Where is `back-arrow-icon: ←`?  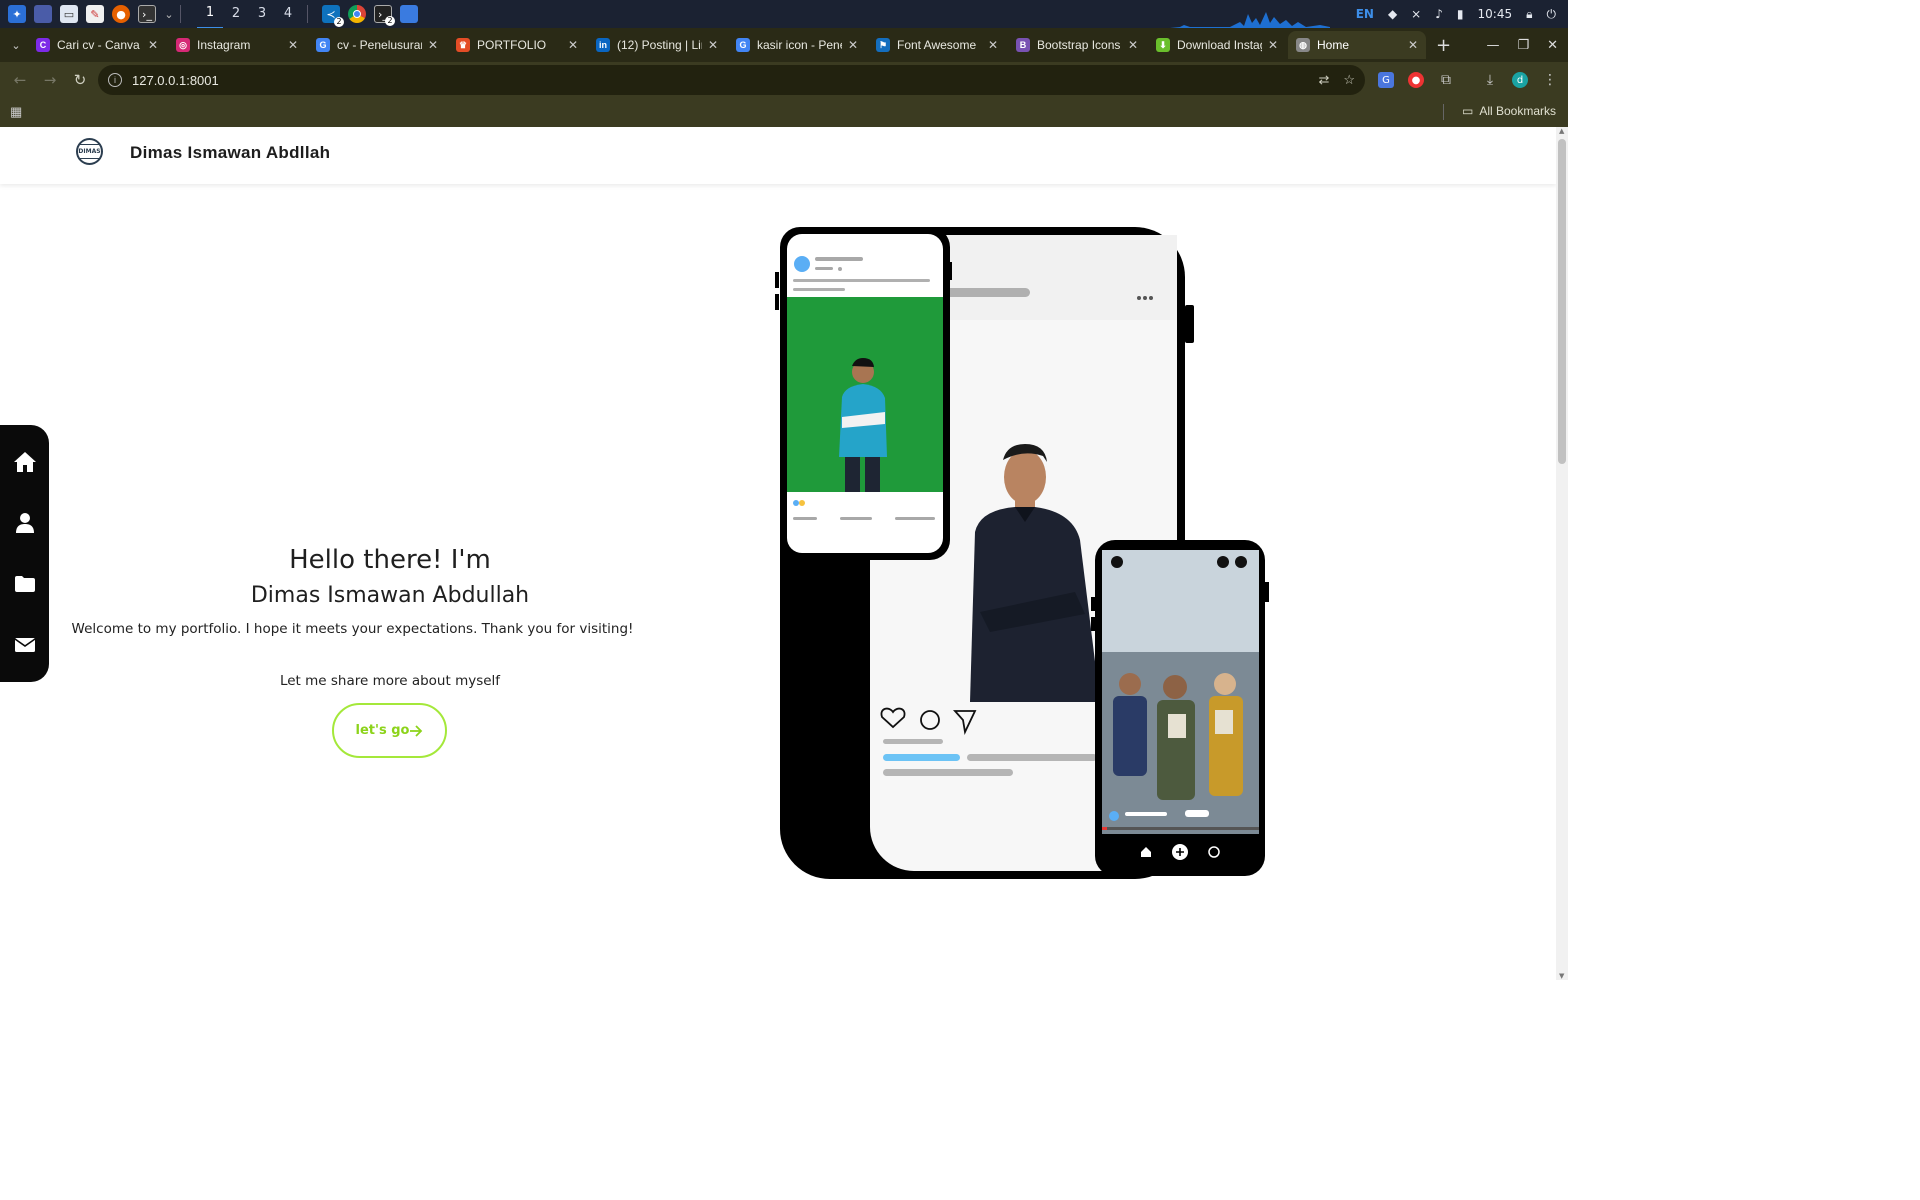 back-arrow-icon: ← is located at coordinates (20, 80).